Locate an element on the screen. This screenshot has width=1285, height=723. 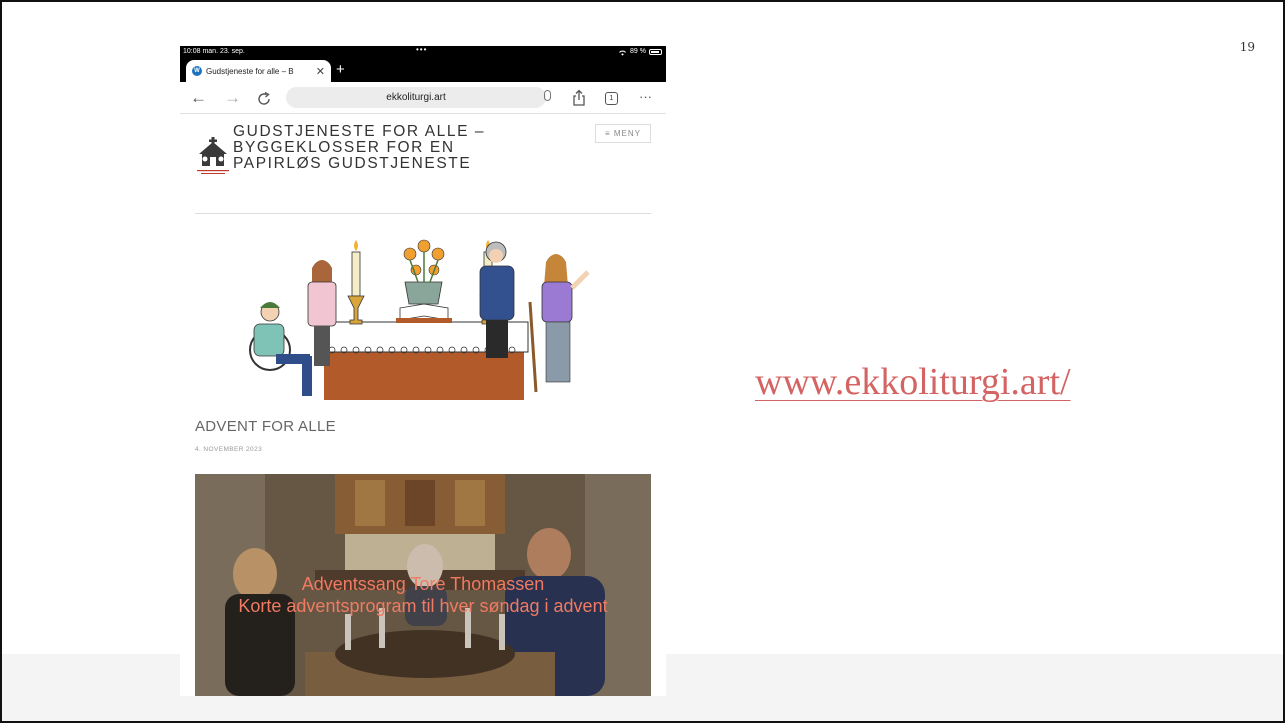
browser-tab: W Gudstjeneste for alle – B ✕ is located at coordinates (258, 71).